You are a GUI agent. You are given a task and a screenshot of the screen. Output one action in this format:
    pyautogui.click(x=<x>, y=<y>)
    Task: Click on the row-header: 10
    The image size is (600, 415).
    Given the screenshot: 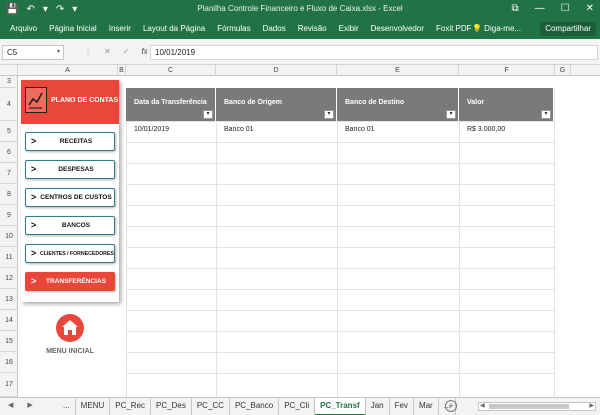 What is the action you would take?
    pyautogui.click(x=9, y=236)
    